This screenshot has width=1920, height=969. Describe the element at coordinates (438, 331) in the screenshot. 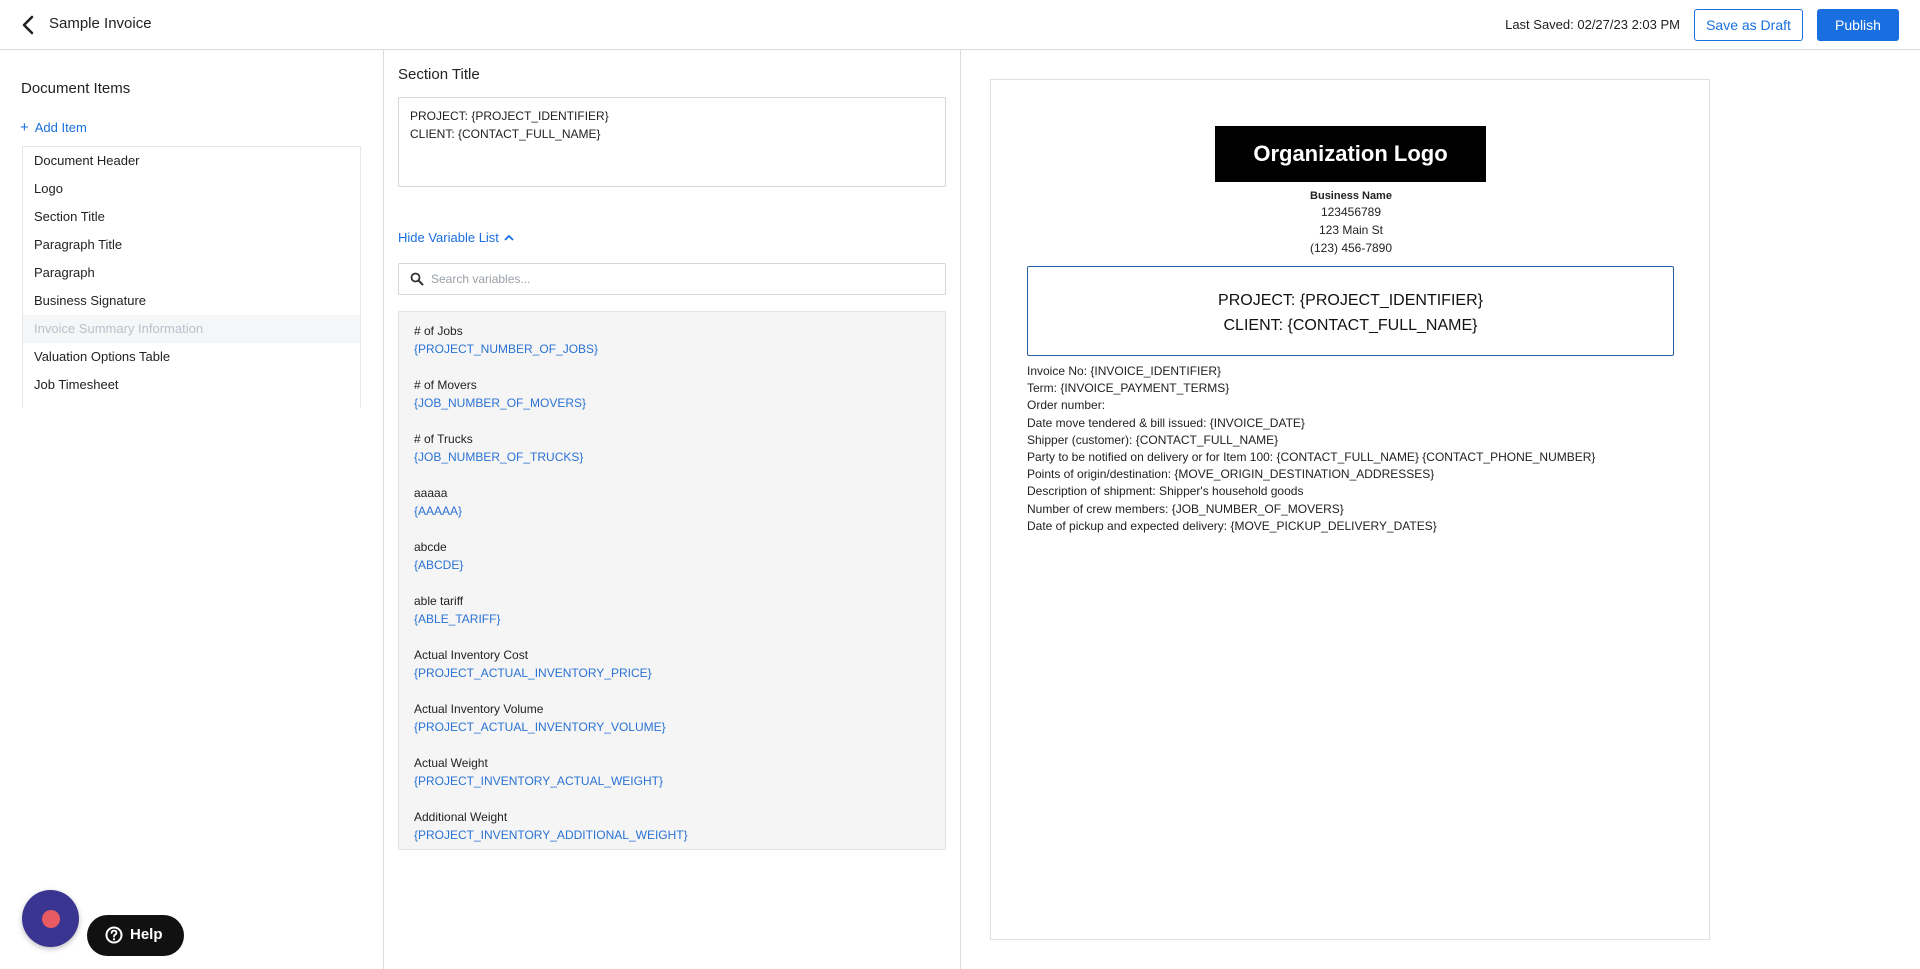

I see `variable-label: # of Jobs` at that location.